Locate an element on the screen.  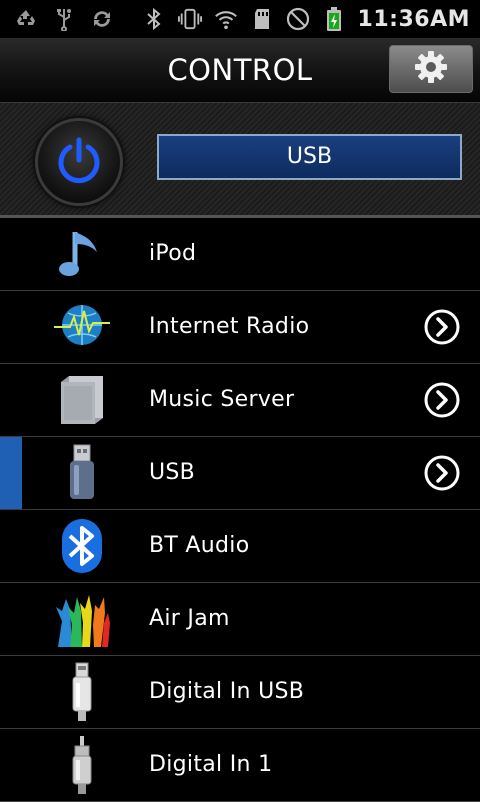
usb-icon is located at coordinates (64, 19).